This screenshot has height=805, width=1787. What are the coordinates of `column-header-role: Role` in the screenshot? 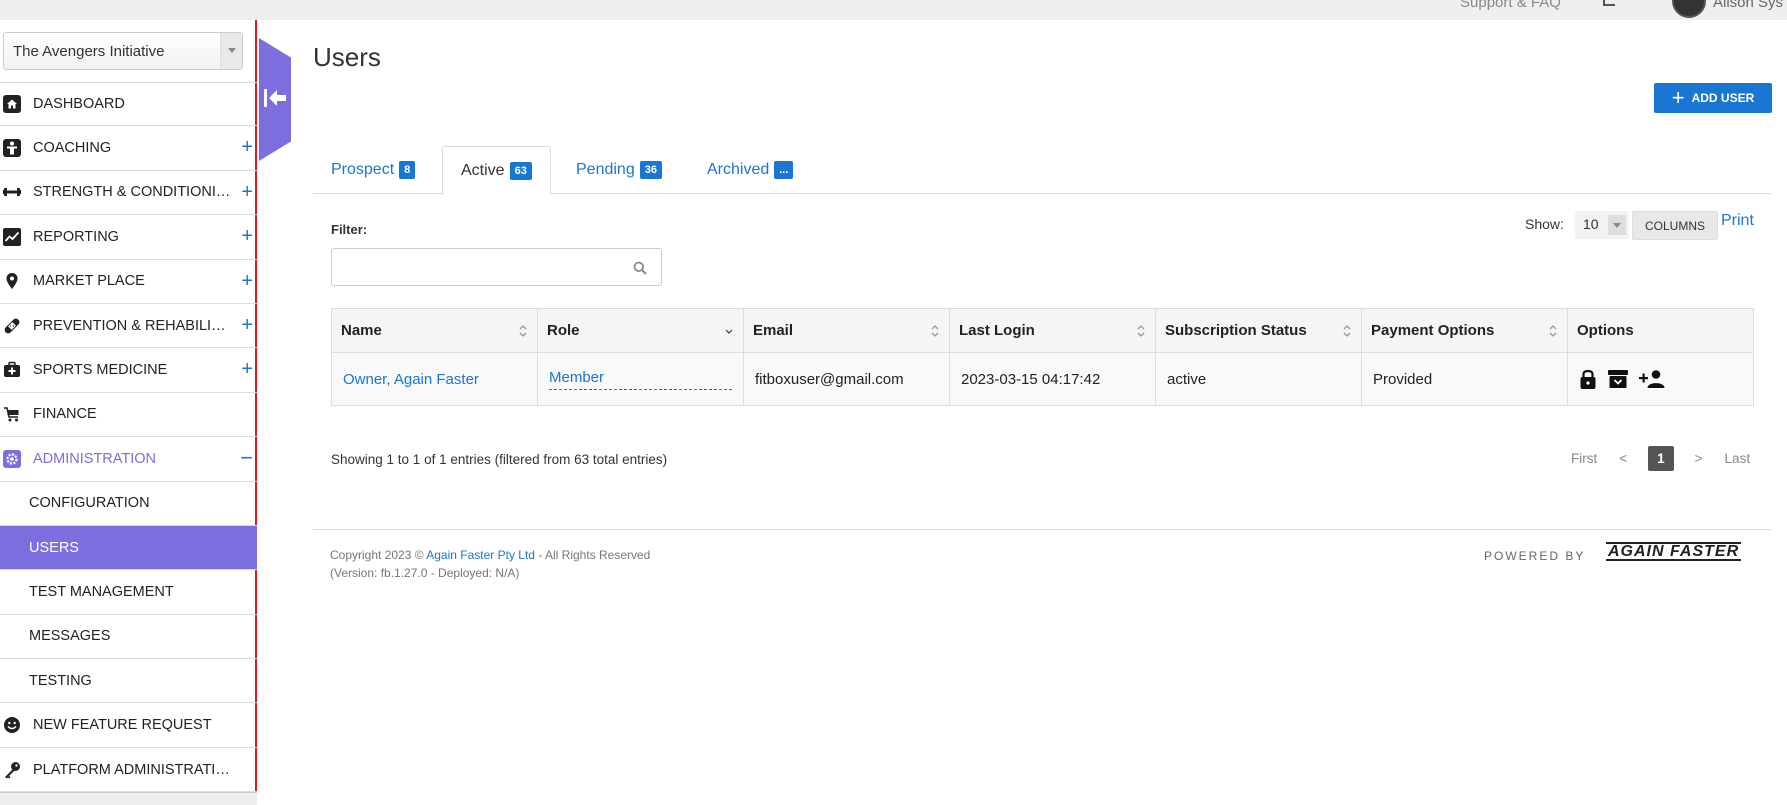 It's located at (640, 330).